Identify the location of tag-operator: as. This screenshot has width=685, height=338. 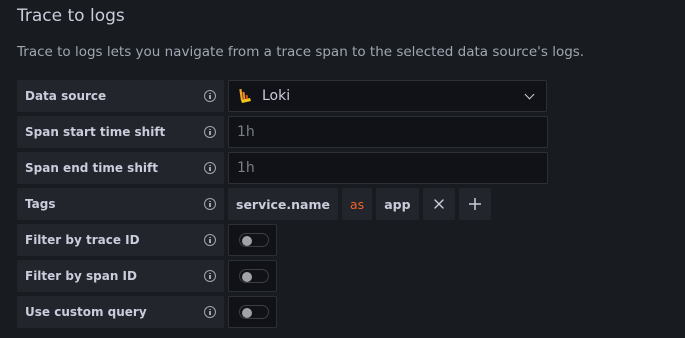
(357, 204).